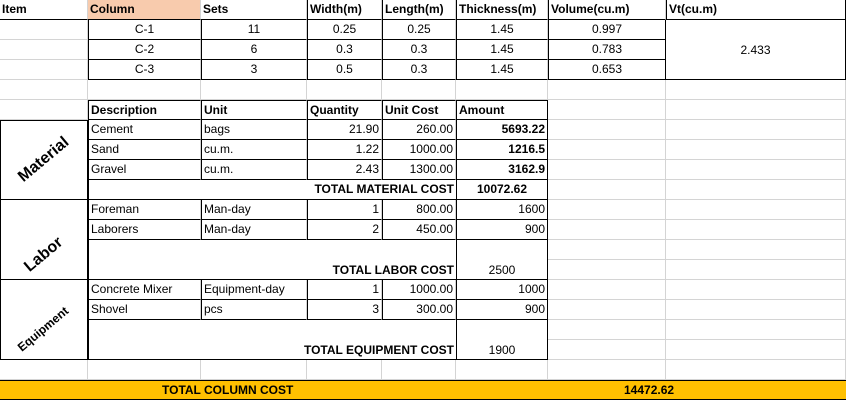  I want to click on cell-amount: 1216.5, so click(502, 150).